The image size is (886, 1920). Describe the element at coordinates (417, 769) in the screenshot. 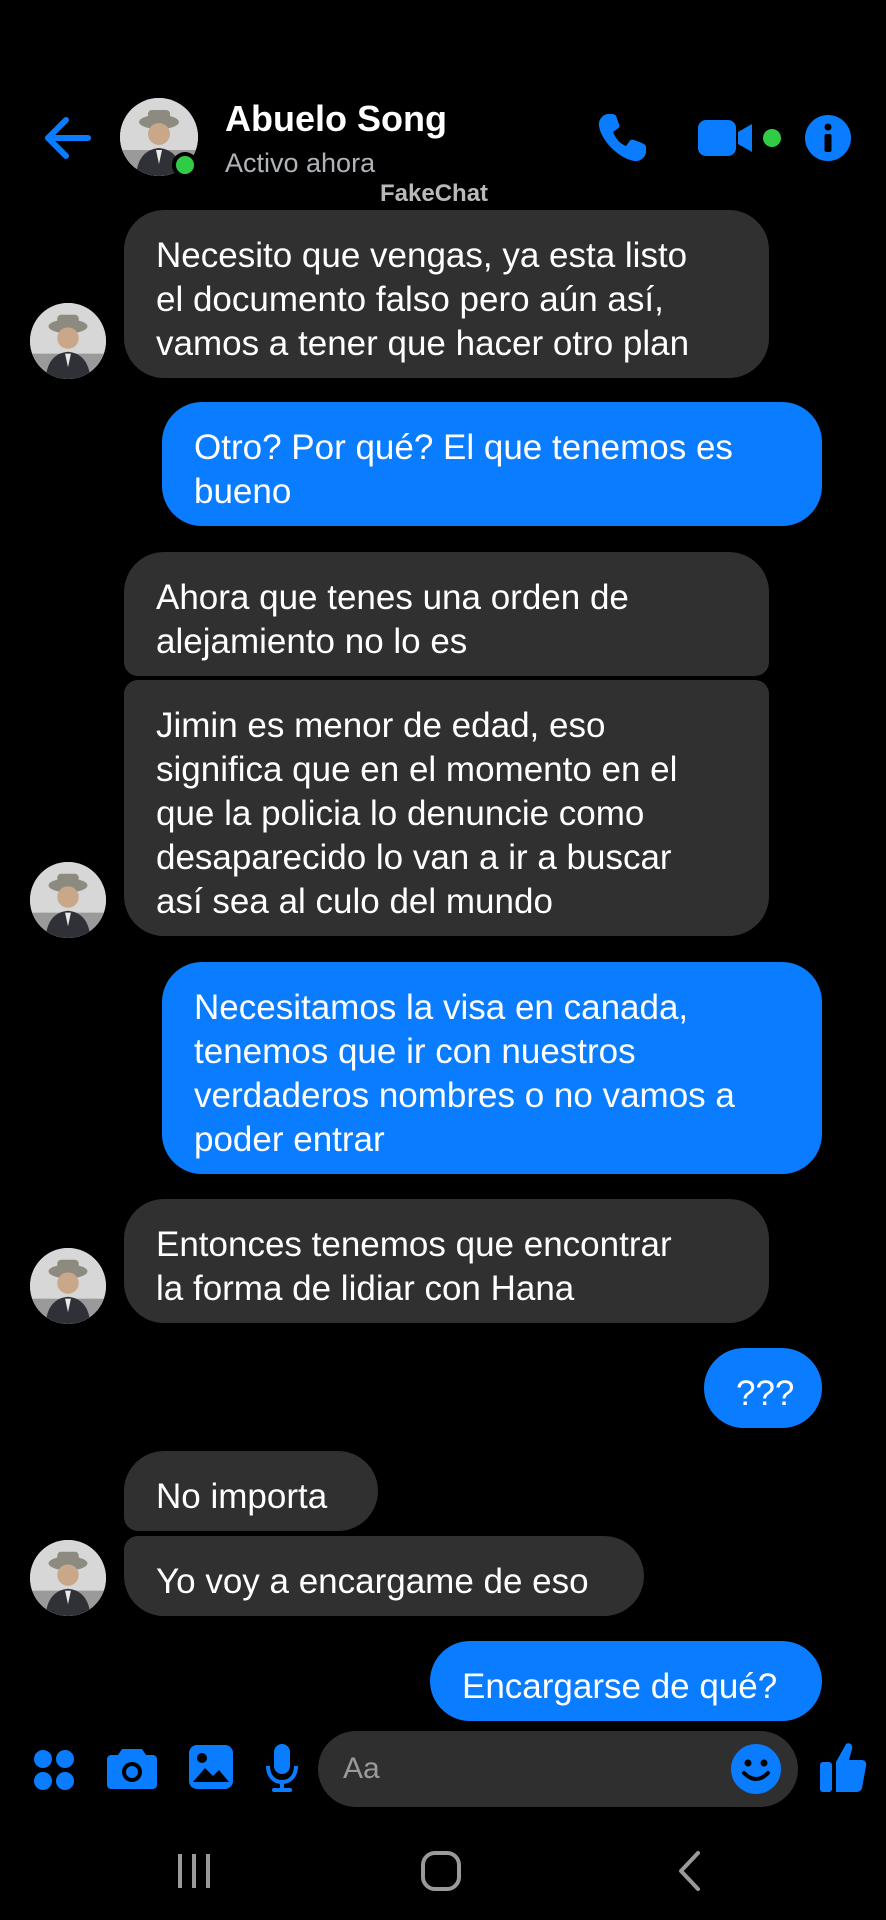

I see `message-line: significa que en el momento en el` at that location.